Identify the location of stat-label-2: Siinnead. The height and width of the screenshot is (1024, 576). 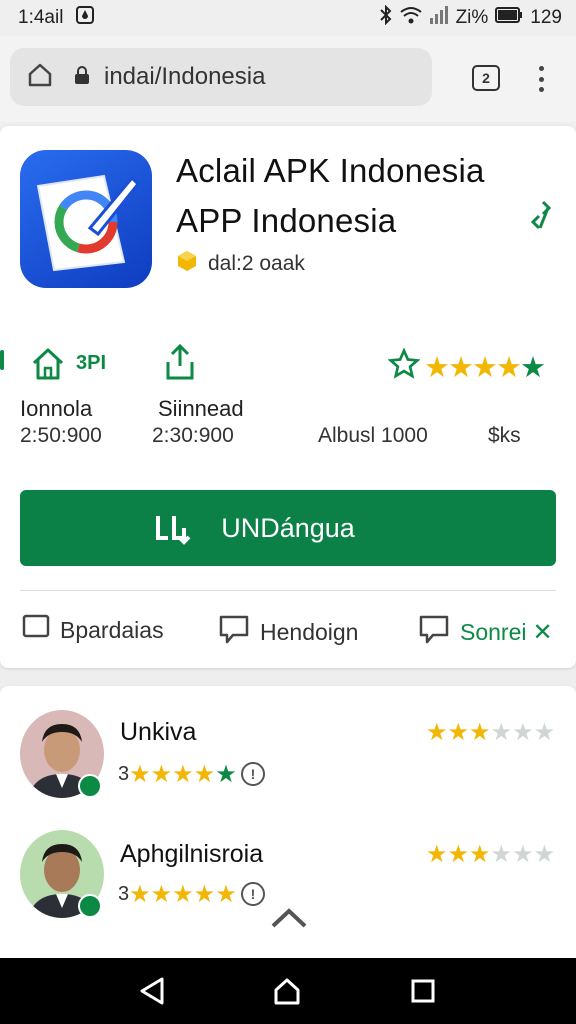
(201, 408).